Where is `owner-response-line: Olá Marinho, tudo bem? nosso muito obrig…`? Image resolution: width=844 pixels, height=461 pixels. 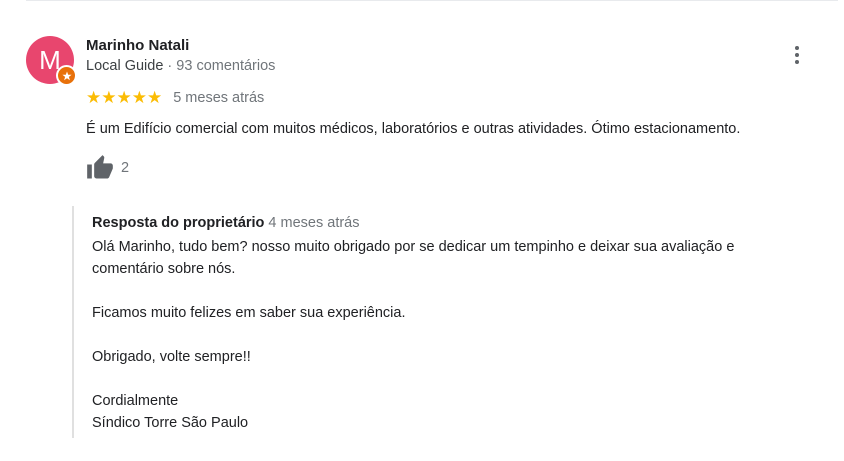
owner-response-line: Olá Marinho, tudo bem? nosso muito obrig… is located at coordinates (413, 247).